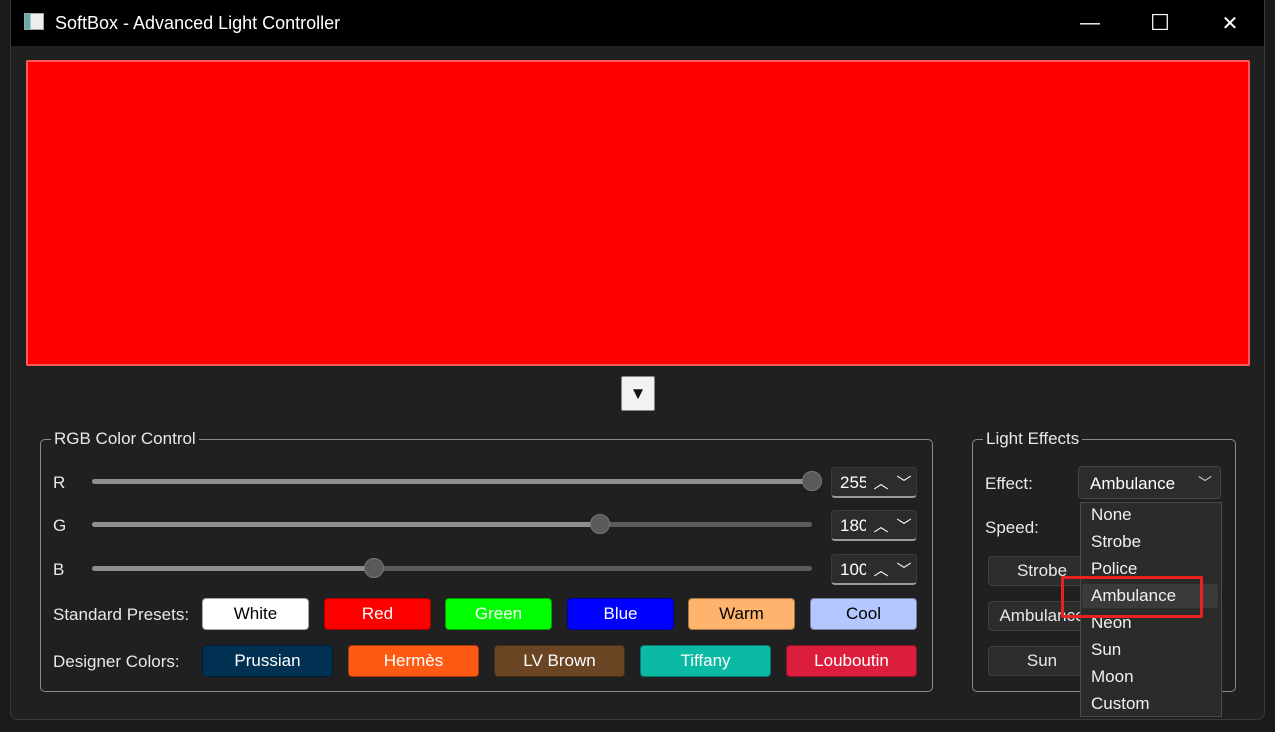 Image resolution: width=1275 pixels, height=732 pixels. Describe the element at coordinates (1106, 650) in the screenshot. I see `option-sun: Sun` at that location.